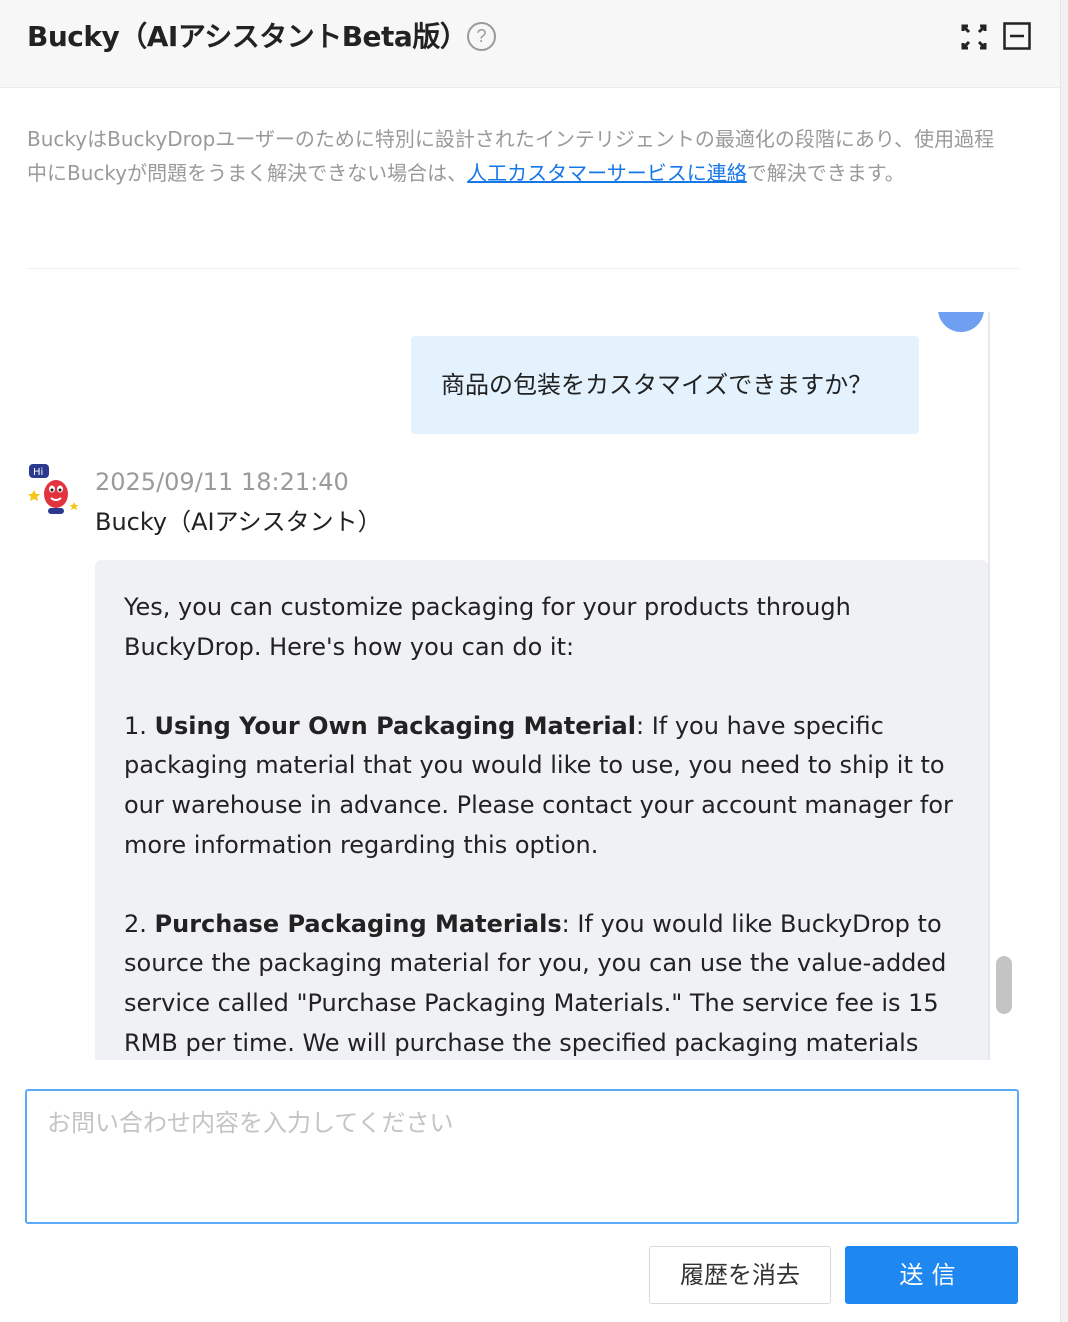  Describe the element at coordinates (974, 37) in the screenshot. I see `expand-icon` at that location.